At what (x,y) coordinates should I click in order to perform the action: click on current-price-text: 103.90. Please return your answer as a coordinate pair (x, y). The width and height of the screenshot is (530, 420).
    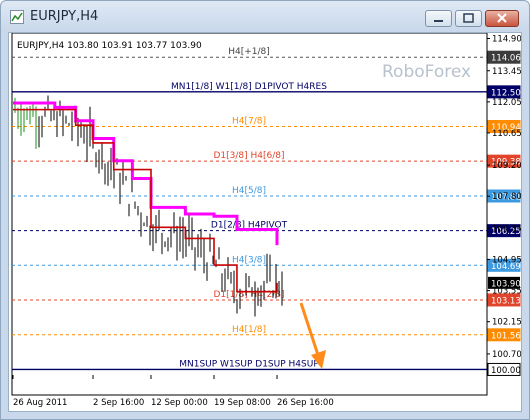
    Looking at the image, I should click on (506, 284).